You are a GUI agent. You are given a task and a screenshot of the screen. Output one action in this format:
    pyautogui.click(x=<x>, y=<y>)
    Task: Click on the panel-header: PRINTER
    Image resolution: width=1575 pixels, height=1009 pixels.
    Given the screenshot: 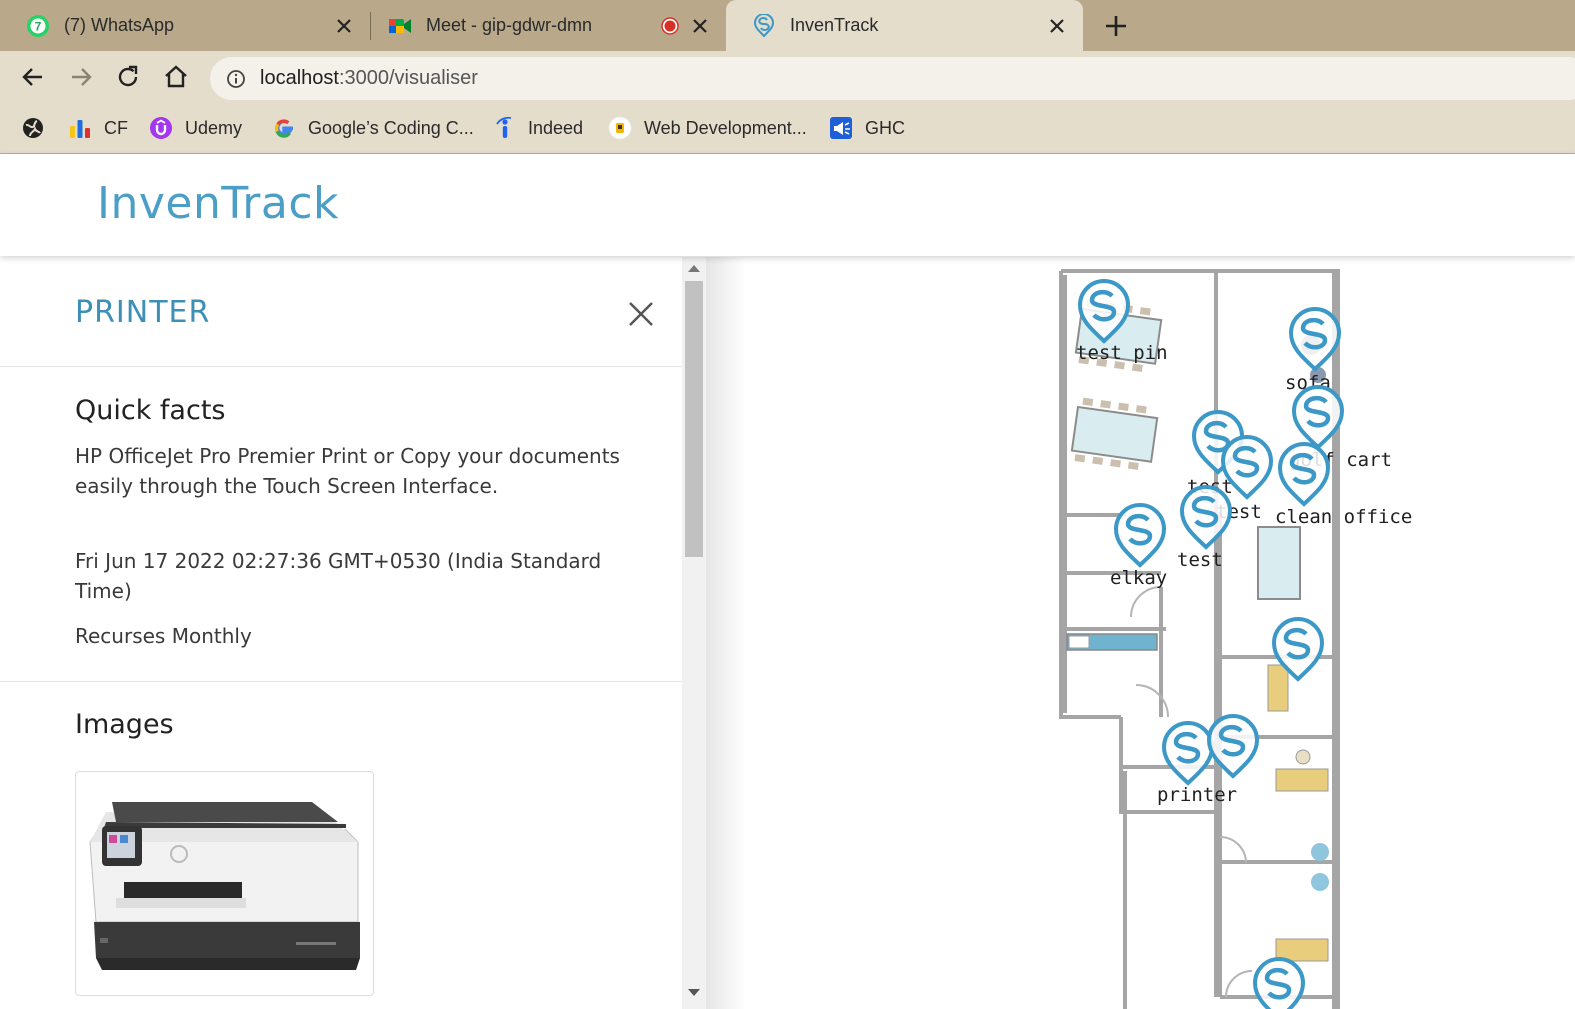 What is the action you would take?
    pyautogui.click(x=341, y=312)
    